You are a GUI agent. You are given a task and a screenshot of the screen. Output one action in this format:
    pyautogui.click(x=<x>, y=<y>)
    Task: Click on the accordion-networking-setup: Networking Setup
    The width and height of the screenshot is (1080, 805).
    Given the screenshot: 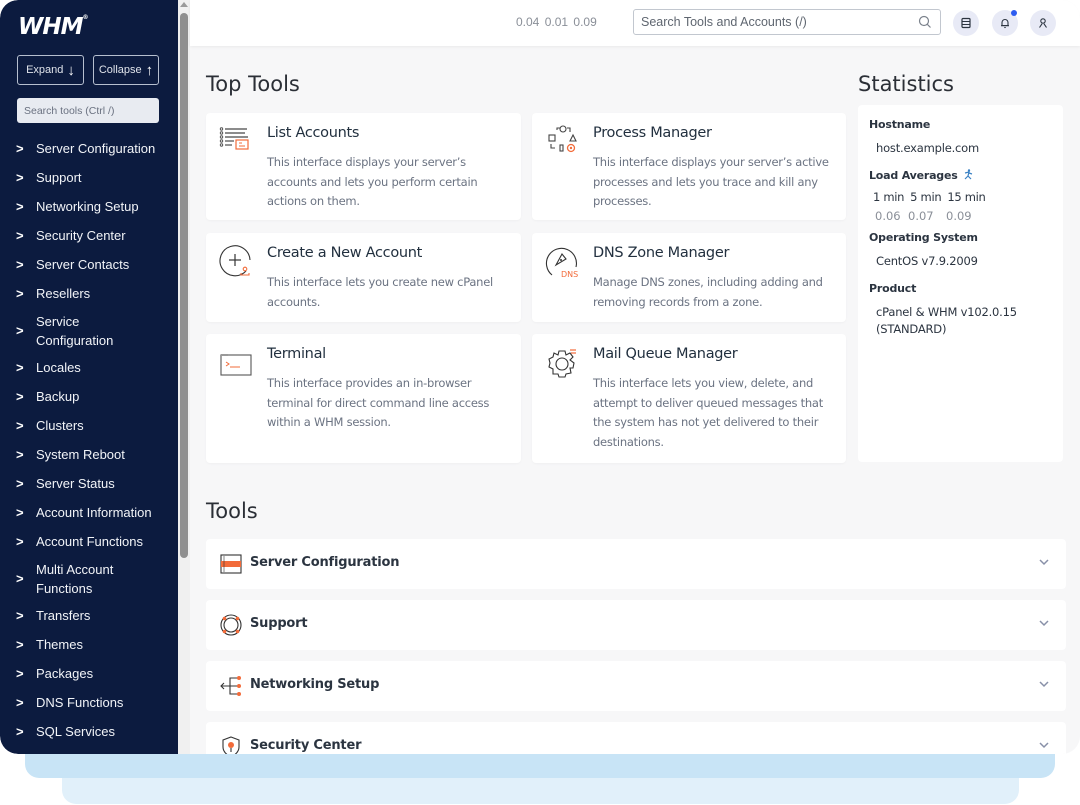 What is the action you would take?
    pyautogui.click(x=636, y=686)
    